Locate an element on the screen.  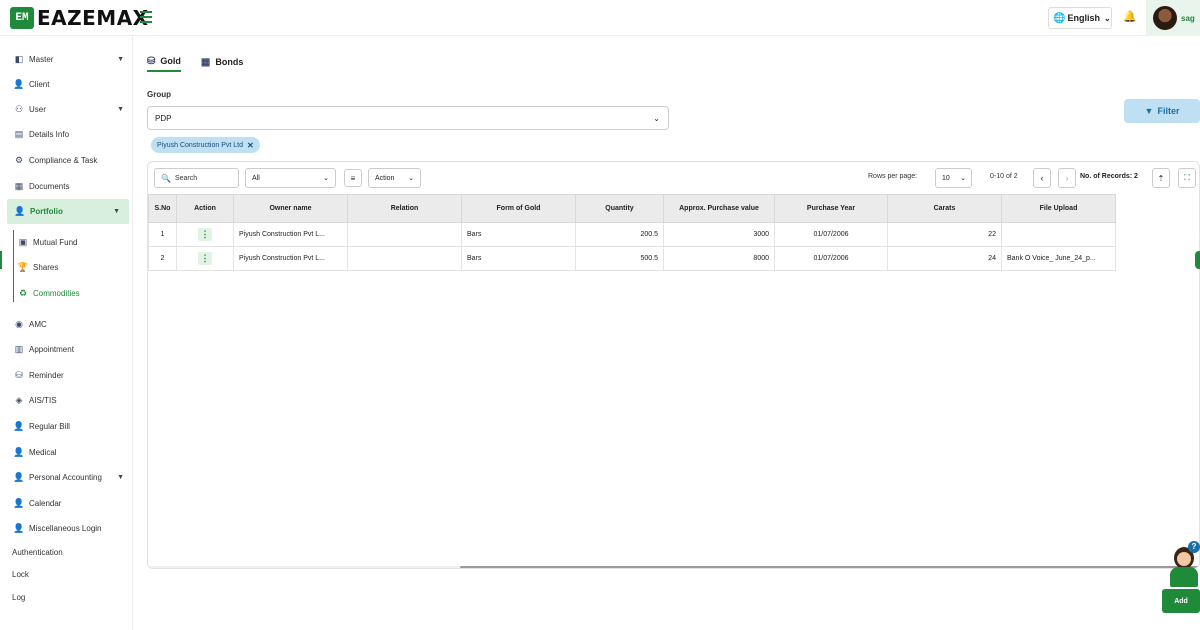
gold-bars-icon: ⛁ is located at coordinates (151, 61).